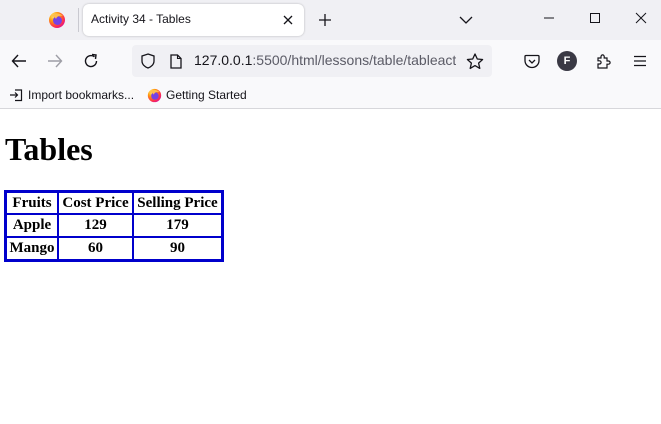  I want to click on table-header-row: Fruits Cost Price Selling Price, so click(114, 203).